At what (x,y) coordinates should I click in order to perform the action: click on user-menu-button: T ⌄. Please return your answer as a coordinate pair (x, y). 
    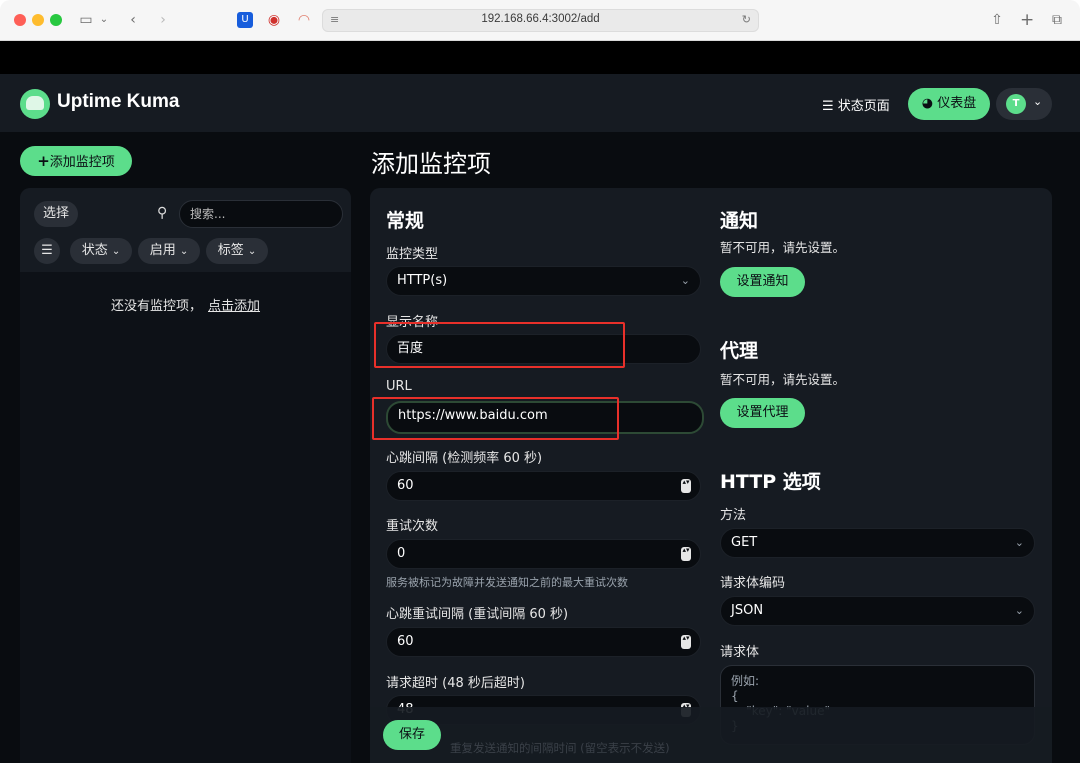
    Looking at the image, I should click on (1024, 104).